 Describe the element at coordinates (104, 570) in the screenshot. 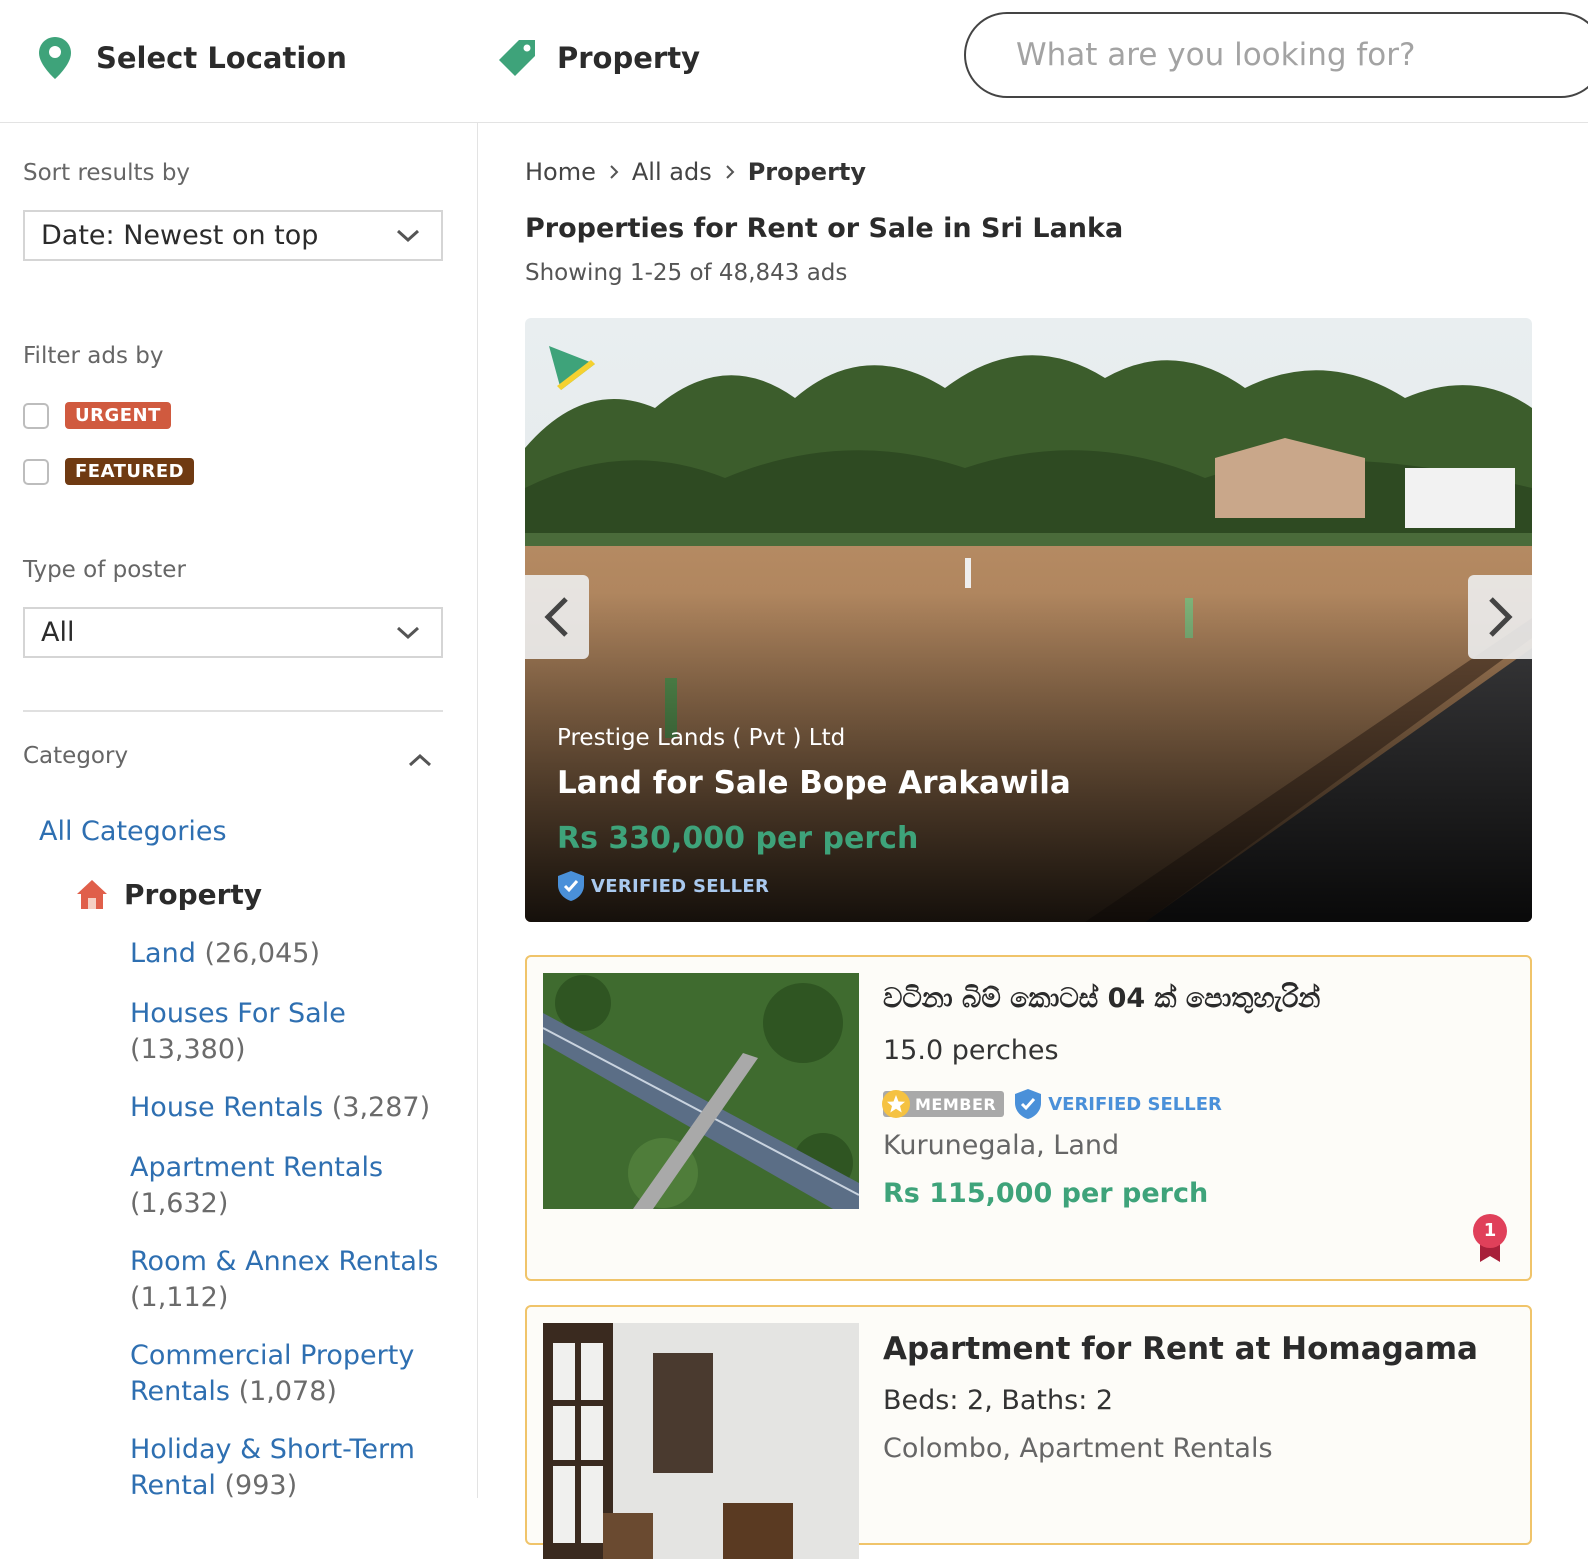

I see `poster-type-label: Type of poster` at that location.